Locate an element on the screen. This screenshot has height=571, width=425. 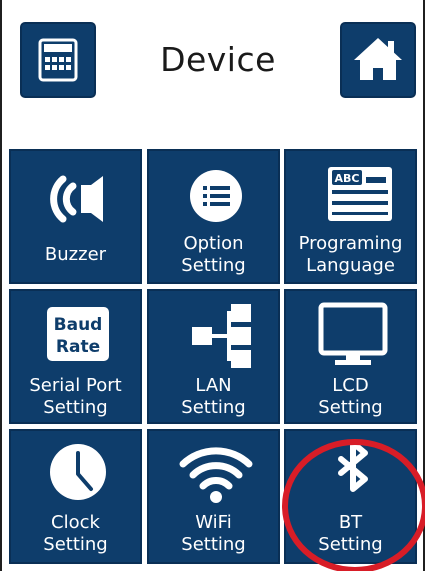
tile-serial-port-setting: Baud Rate Serial Port Setting is located at coordinates (75, 356).